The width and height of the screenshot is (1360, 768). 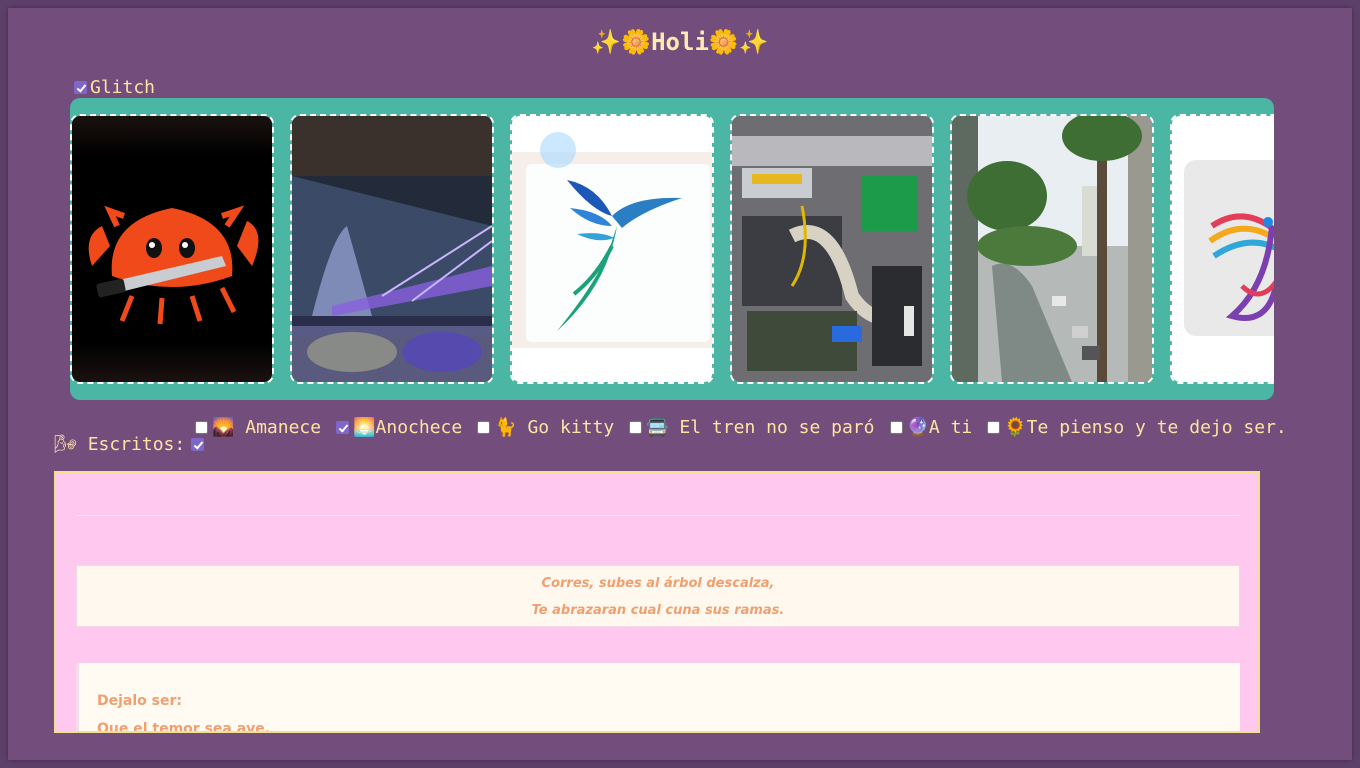 What do you see at coordinates (760, 427) in the screenshot?
I see `tab-label: 🚍 El tren no se paró` at bounding box center [760, 427].